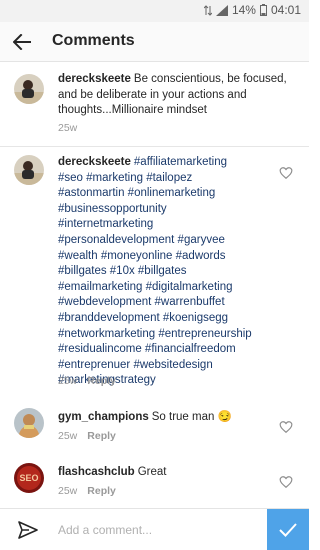  I want to click on send-icon, so click(28, 530).